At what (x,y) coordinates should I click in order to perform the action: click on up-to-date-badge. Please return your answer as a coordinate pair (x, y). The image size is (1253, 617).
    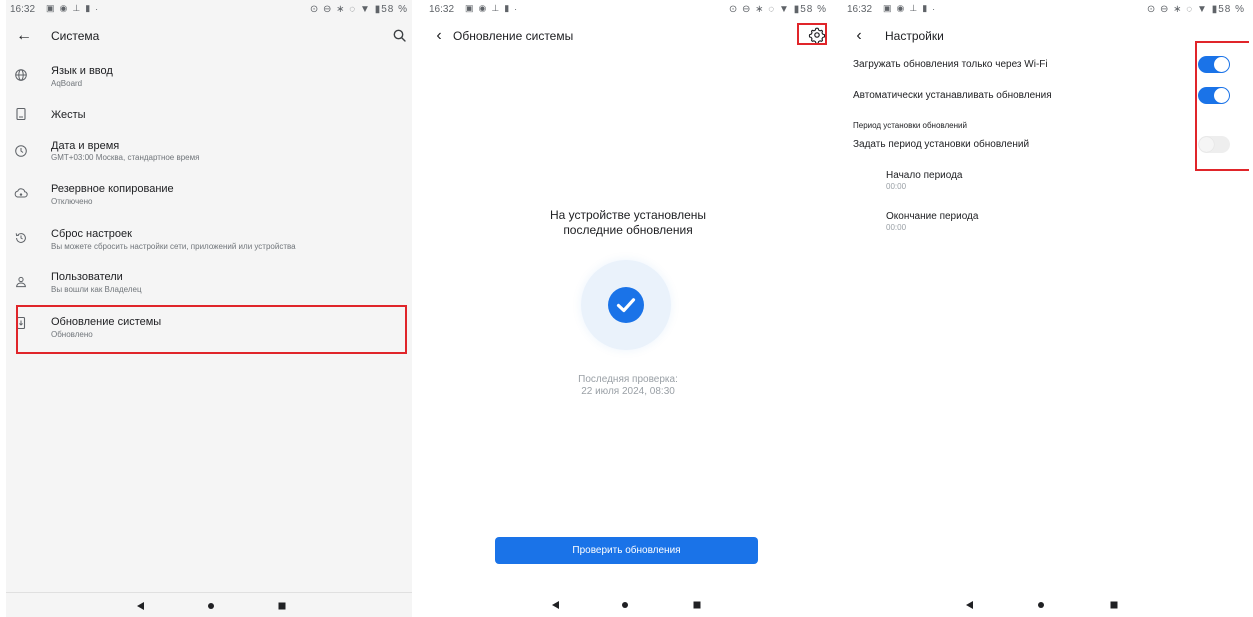
    Looking at the image, I should click on (626, 305).